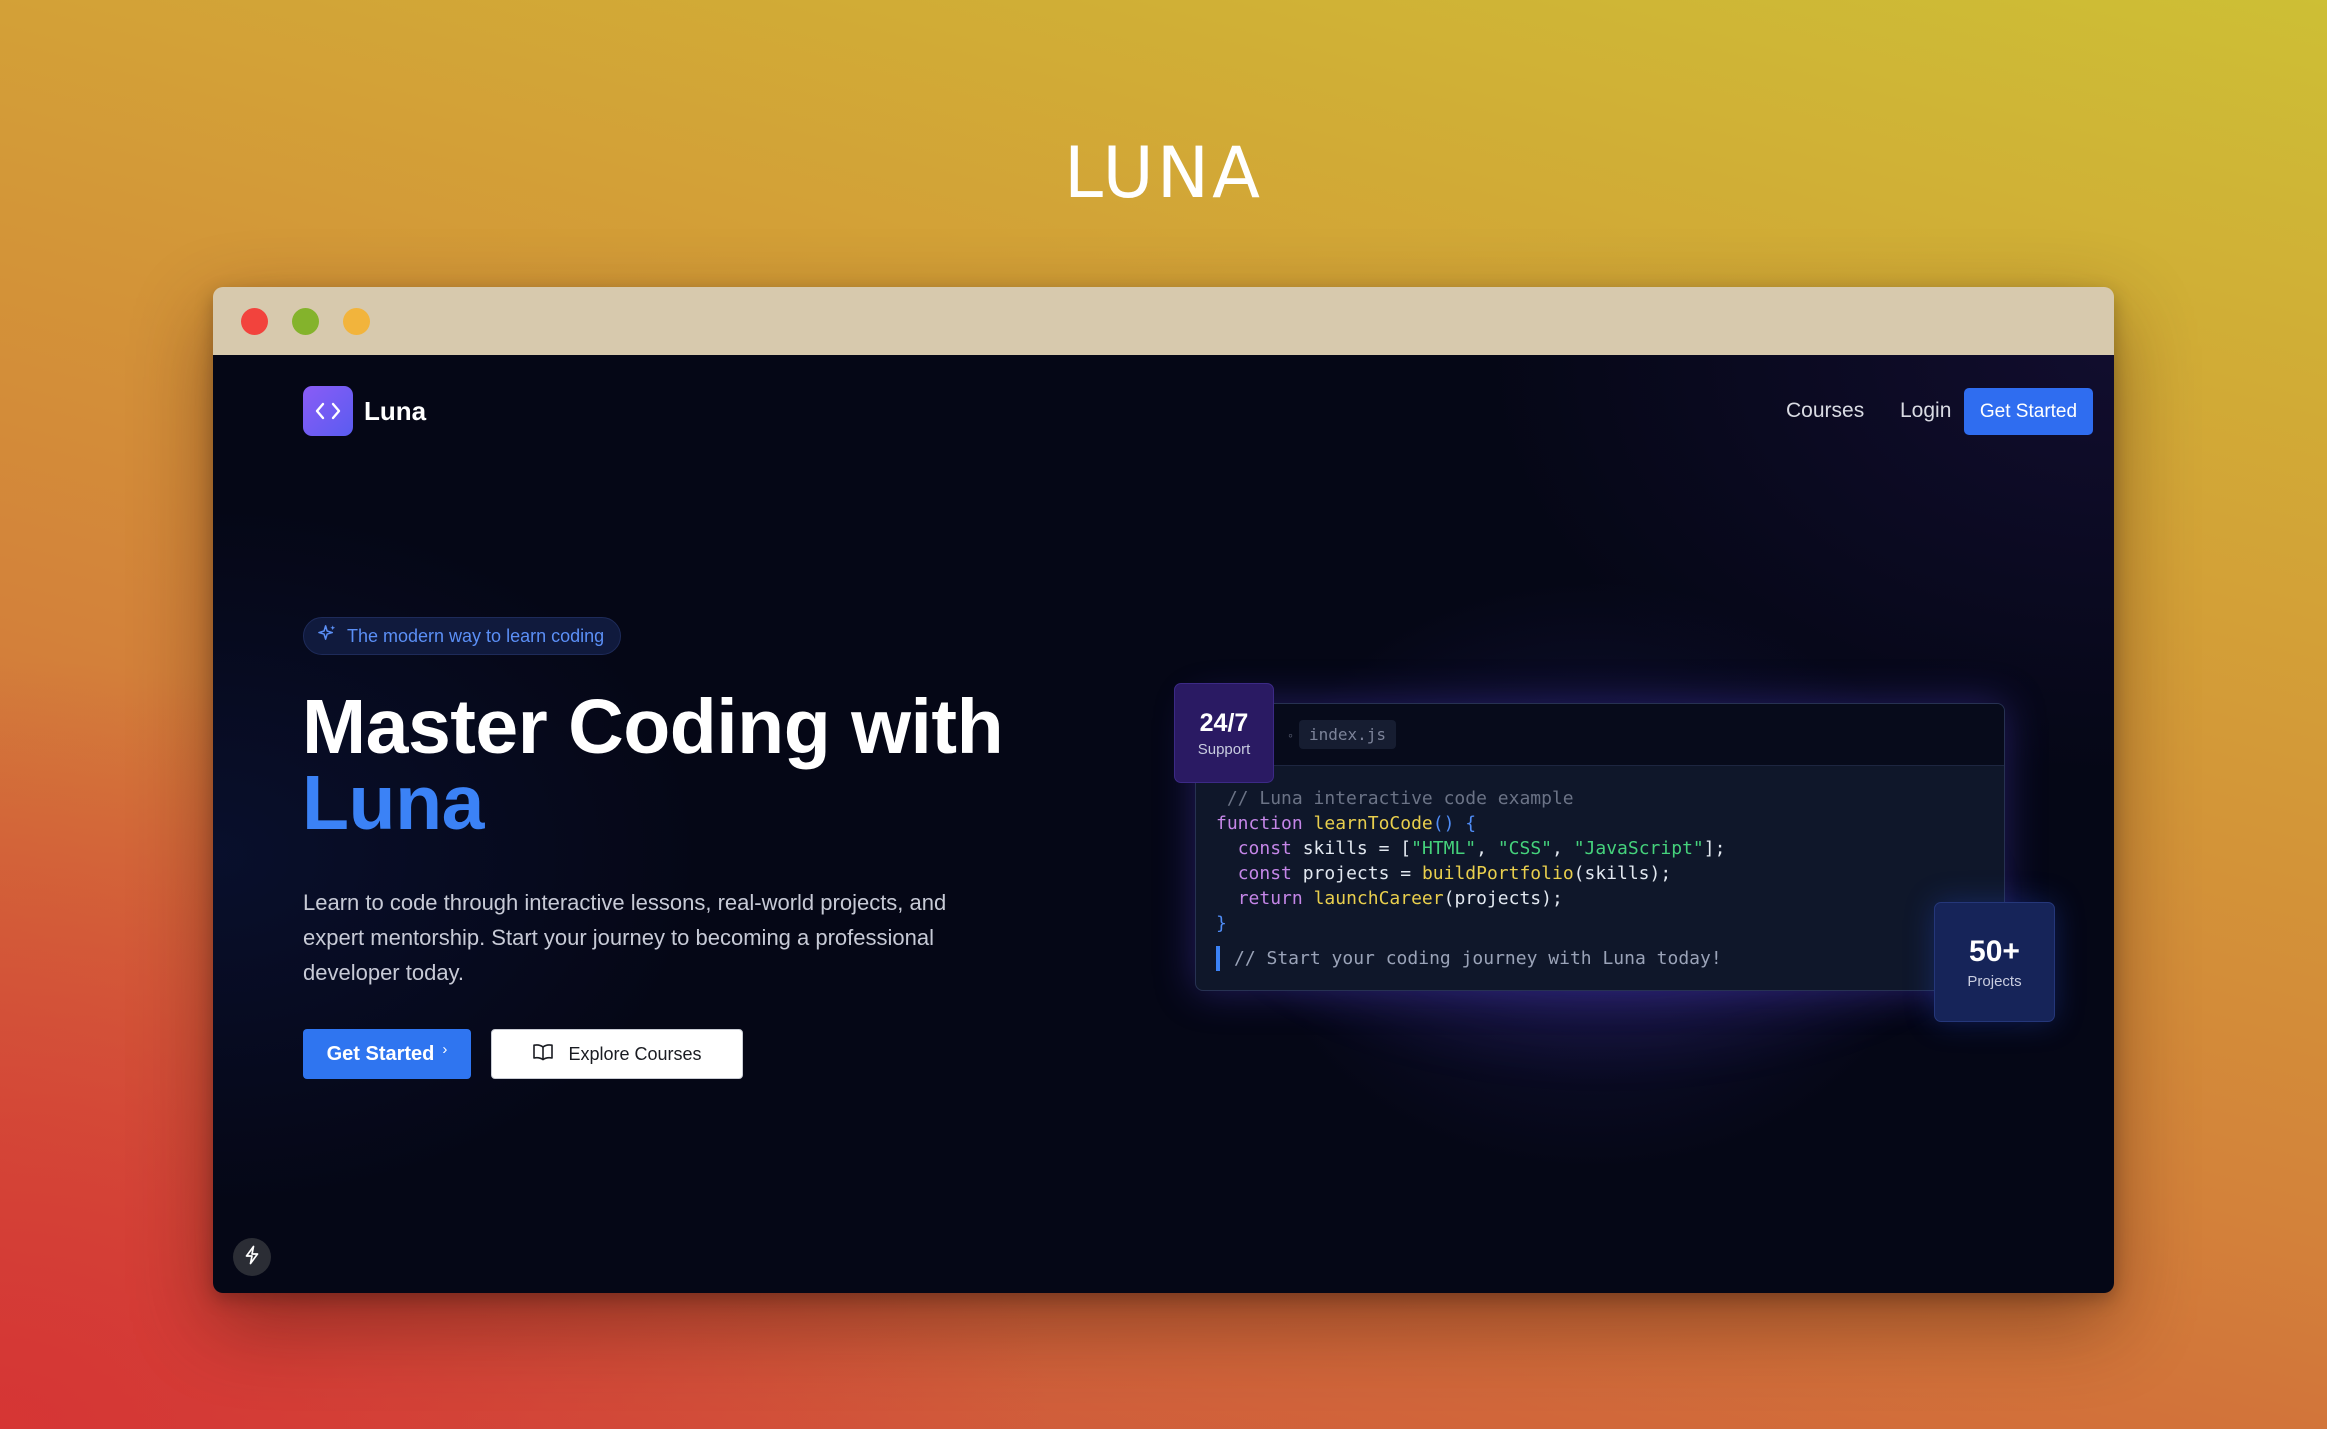 This screenshot has height=1429, width=2327. I want to click on projects-stat-value: 50+, so click(1994, 951).